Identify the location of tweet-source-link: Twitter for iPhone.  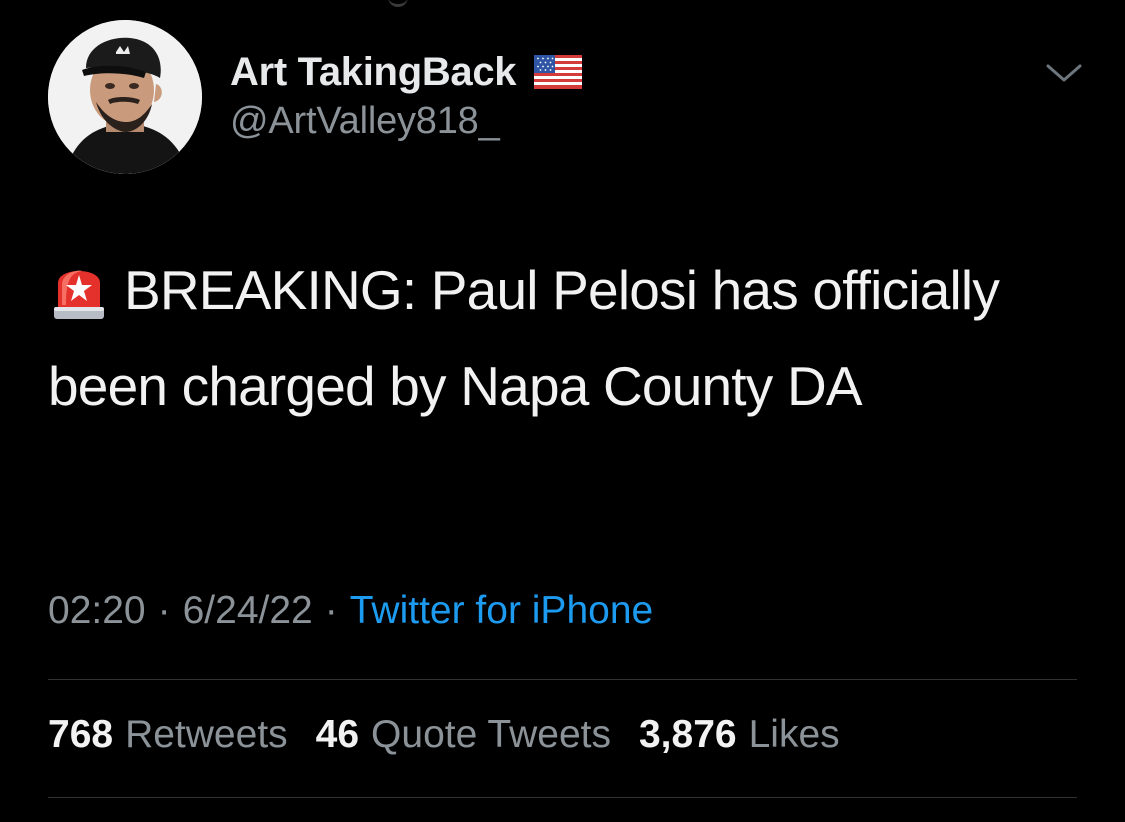
(501, 611).